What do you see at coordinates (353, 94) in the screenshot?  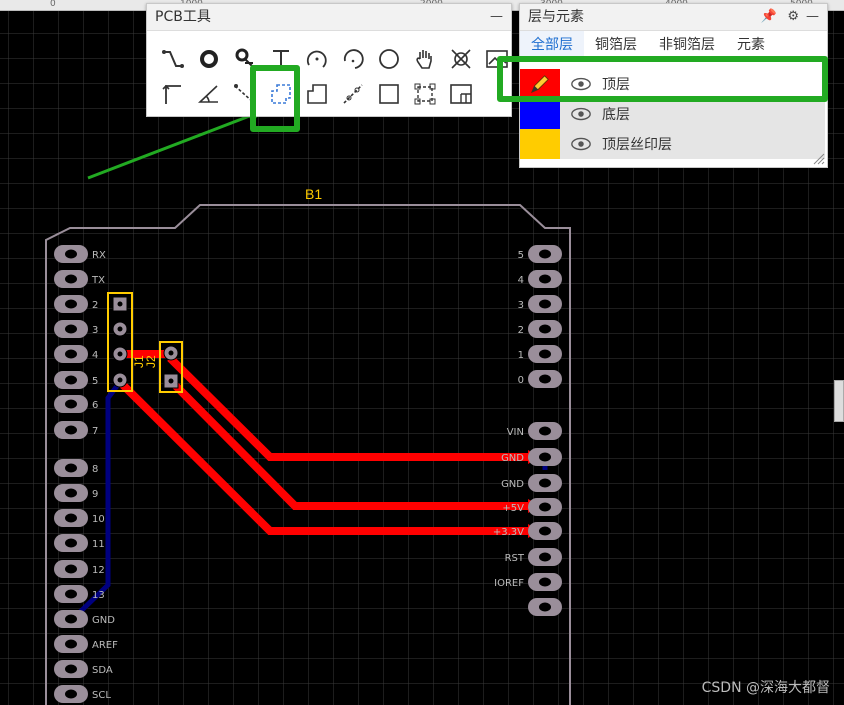 I see `rectangle-icon` at bounding box center [353, 94].